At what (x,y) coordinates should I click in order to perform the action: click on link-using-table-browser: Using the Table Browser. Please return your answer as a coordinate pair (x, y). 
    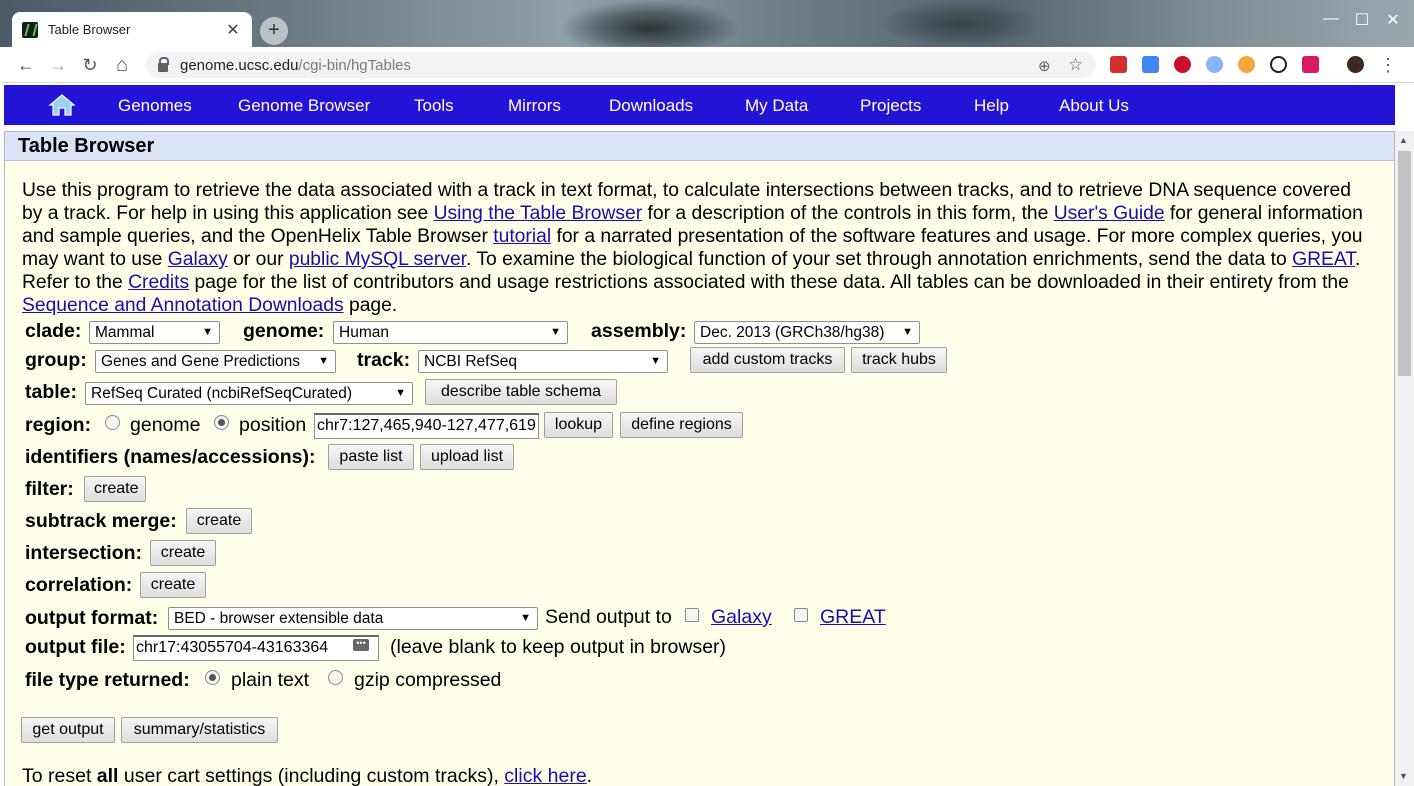
    Looking at the image, I should click on (538, 213).